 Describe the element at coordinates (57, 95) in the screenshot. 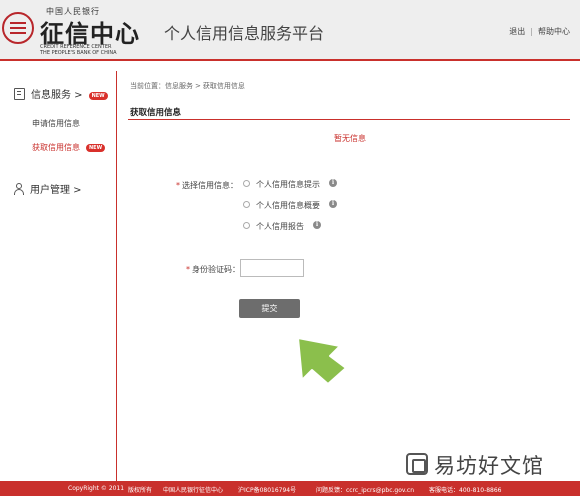

I see `sidebar-item-label: 信息服务 >` at that location.